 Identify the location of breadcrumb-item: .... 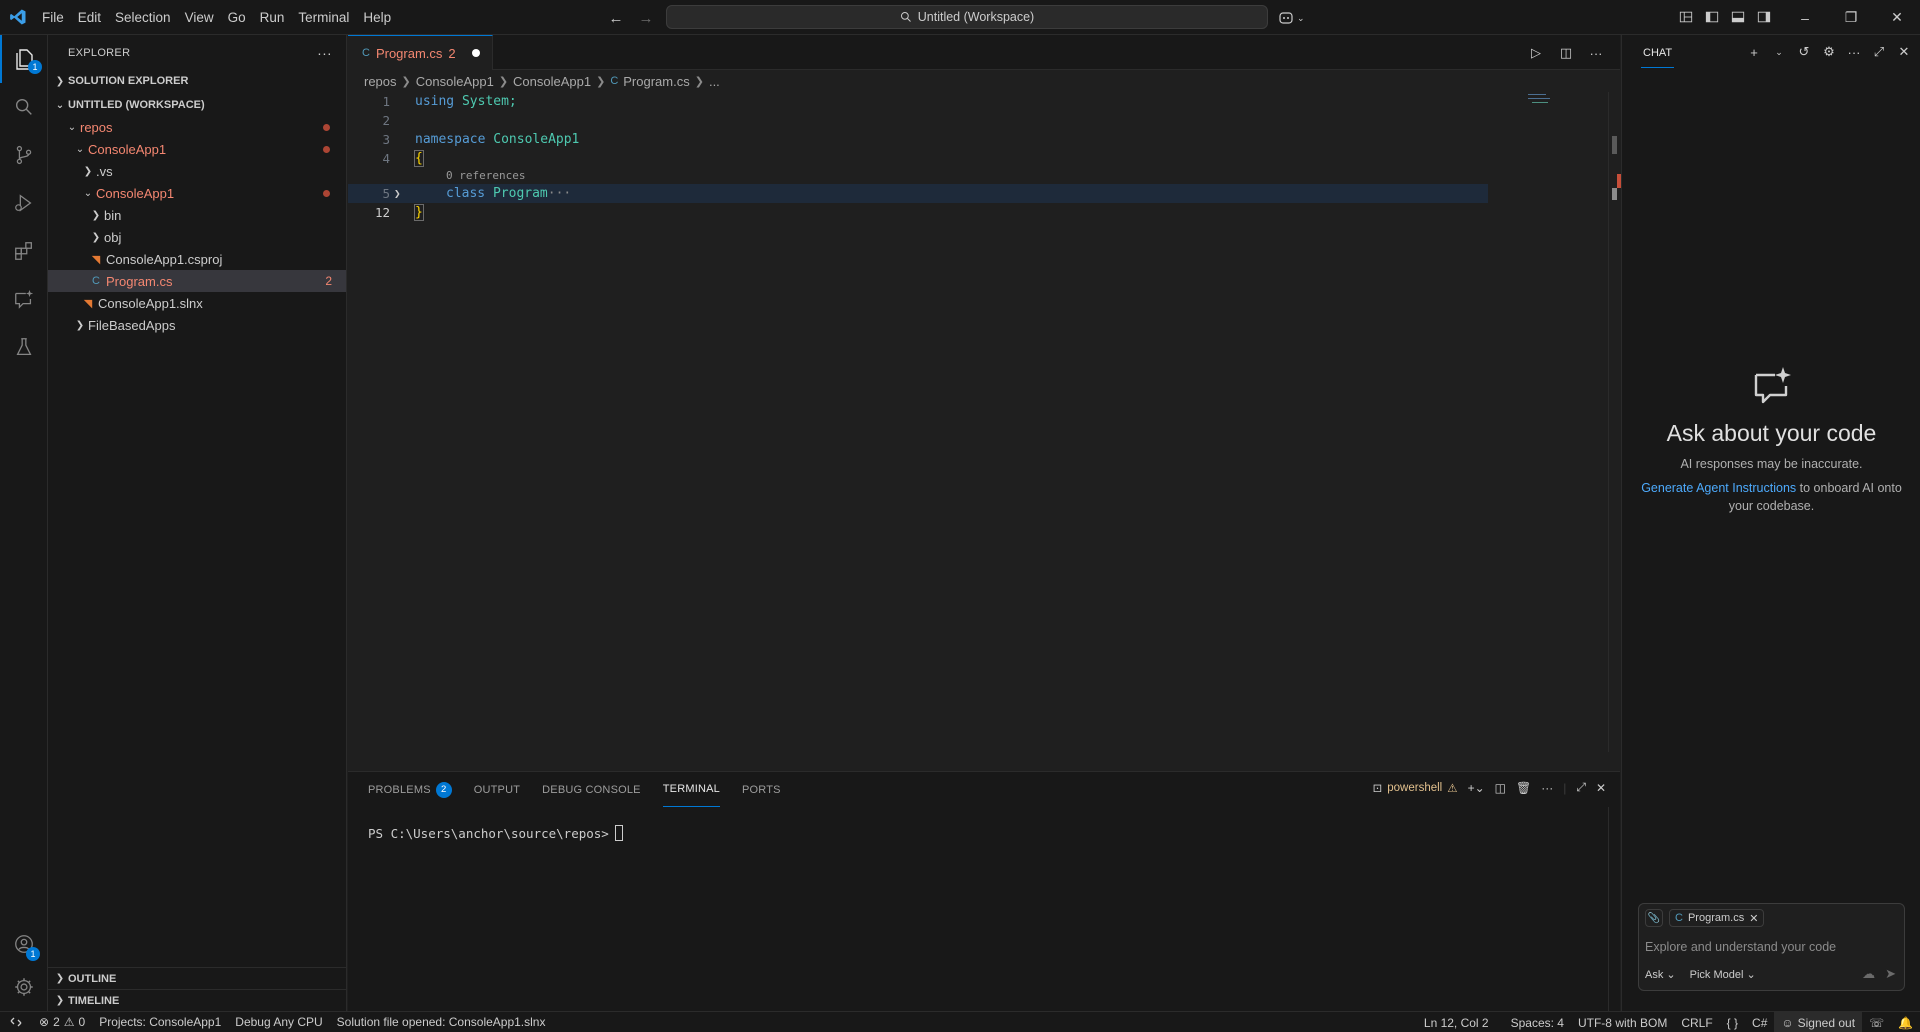
(714, 81).